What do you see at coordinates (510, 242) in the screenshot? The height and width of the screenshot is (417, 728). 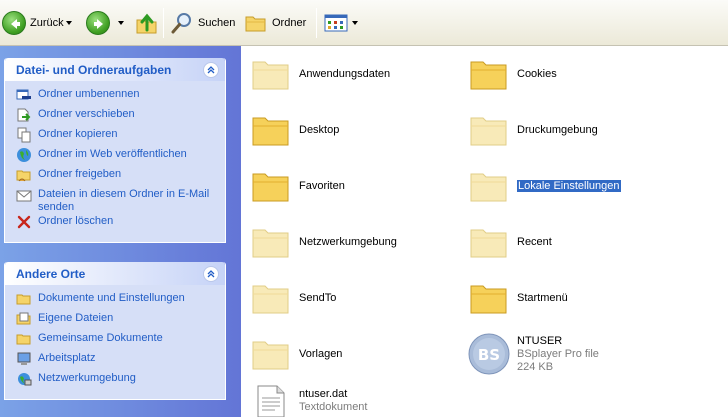 I see `folder-item: Recent` at bounding box center [510, 242].